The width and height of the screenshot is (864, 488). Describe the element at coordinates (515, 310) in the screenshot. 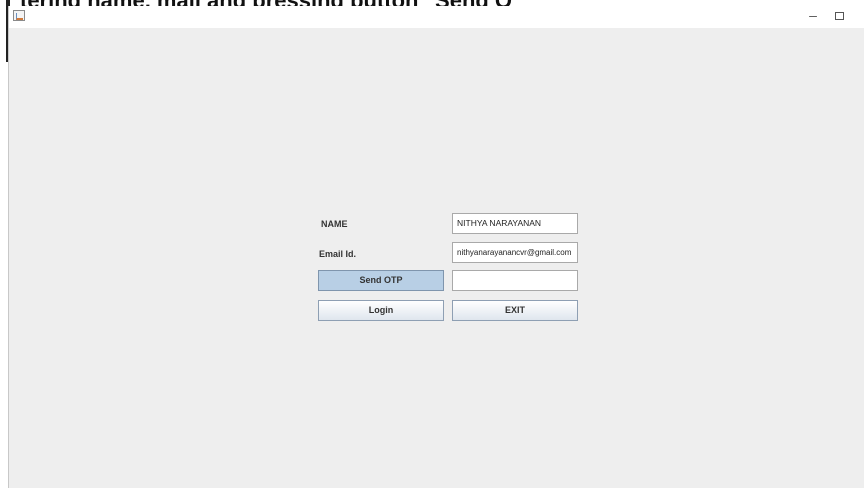

I see `exit-button: EXIT` at that location.